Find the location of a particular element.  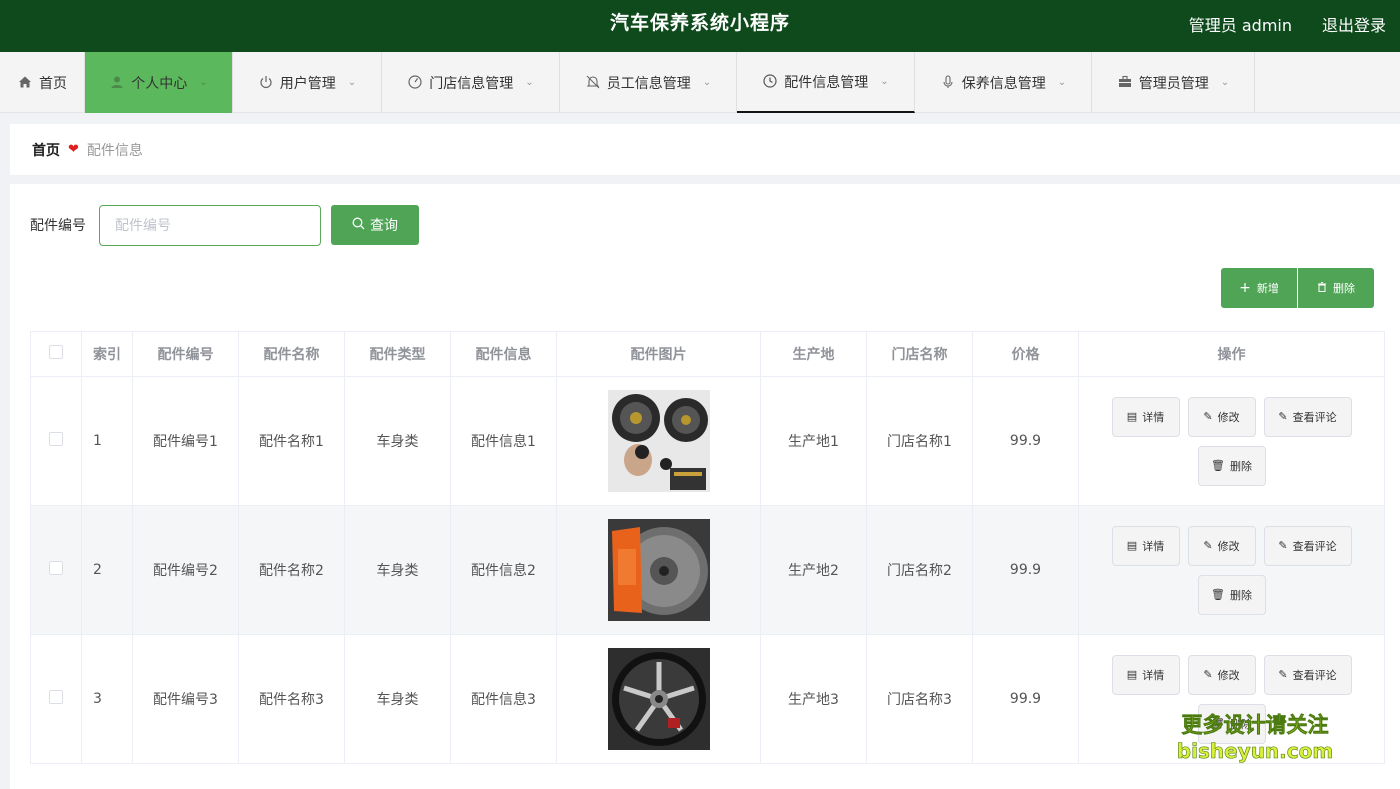

breadcrumb: 首页 ❤ 配件信息 is located at coordinates (705, 149).